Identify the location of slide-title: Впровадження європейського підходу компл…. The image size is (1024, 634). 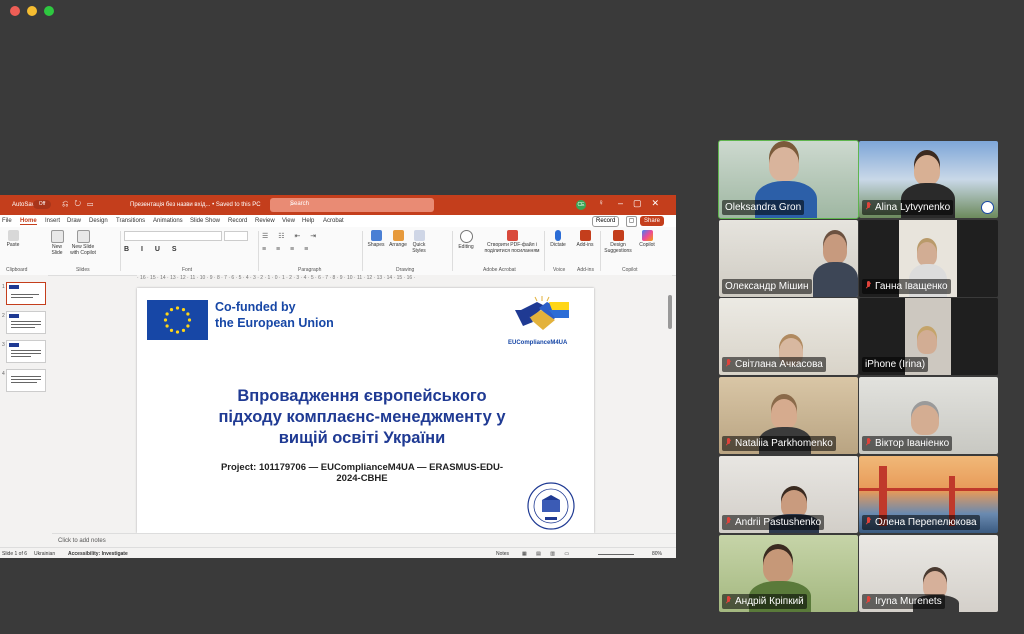
(362, 417).